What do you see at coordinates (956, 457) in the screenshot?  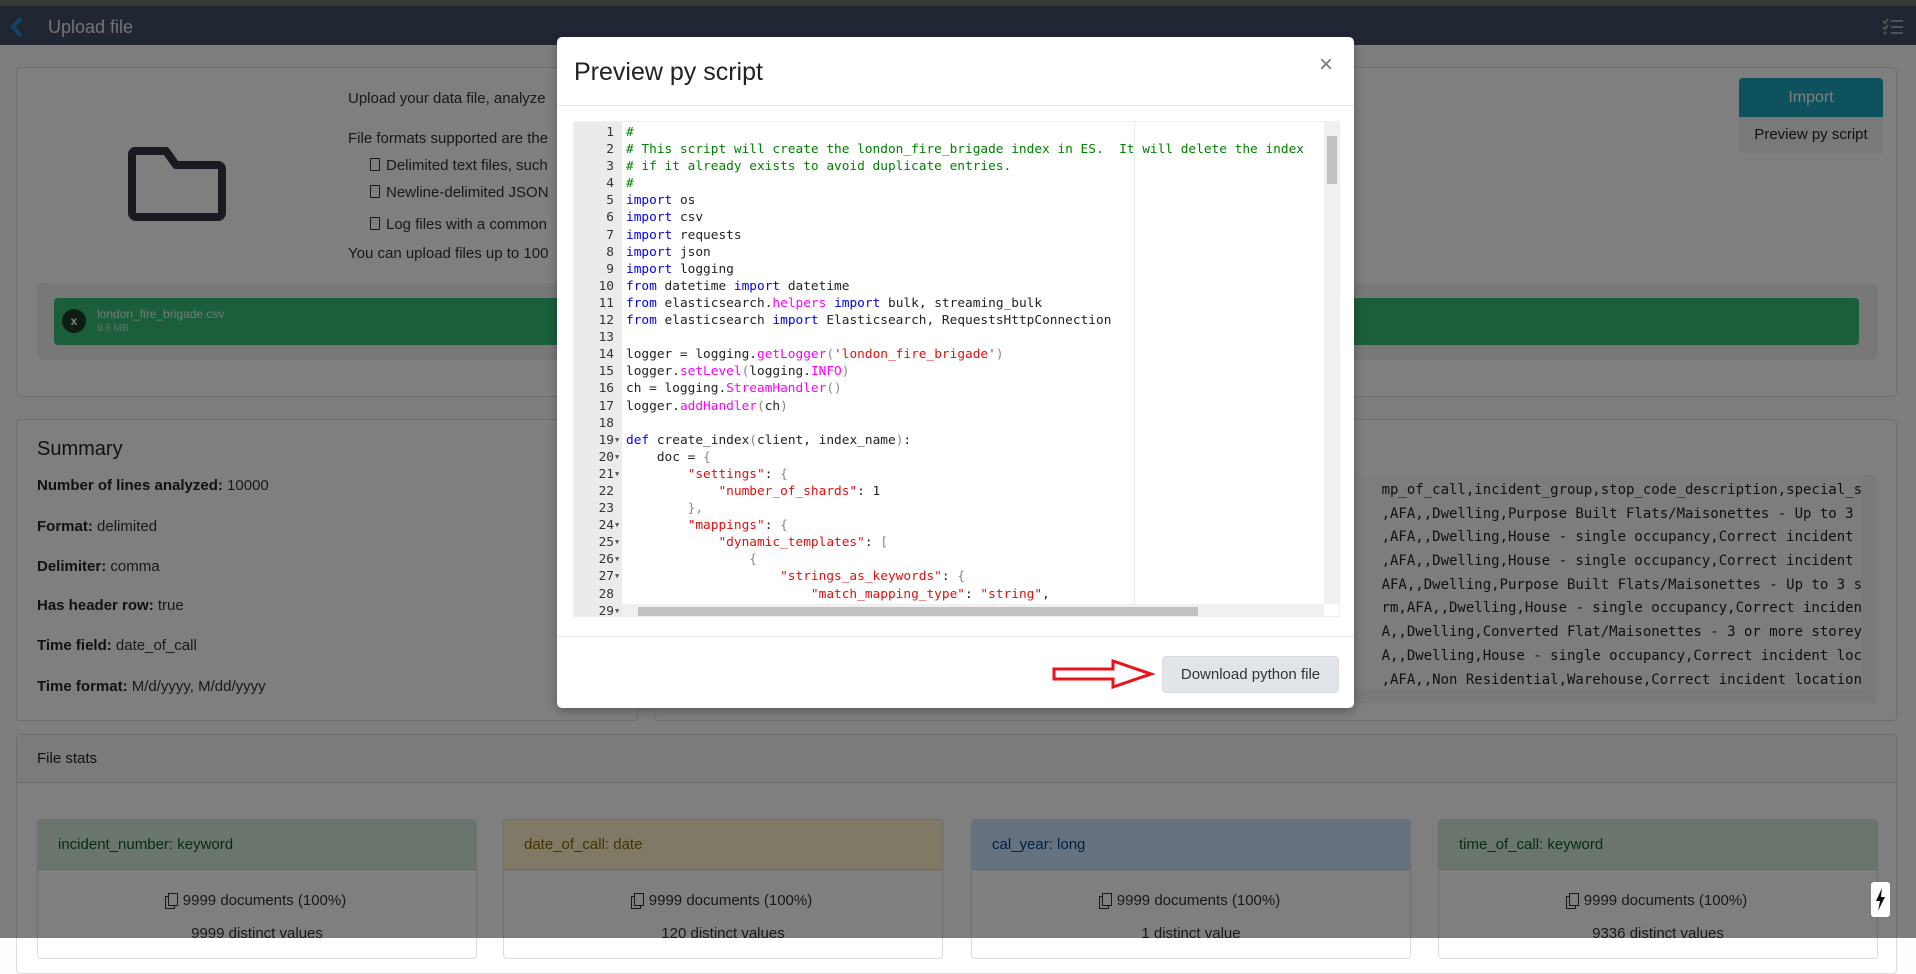 I see `code-line: 20 ▼ doc = {` at bounding box center [956, 457].